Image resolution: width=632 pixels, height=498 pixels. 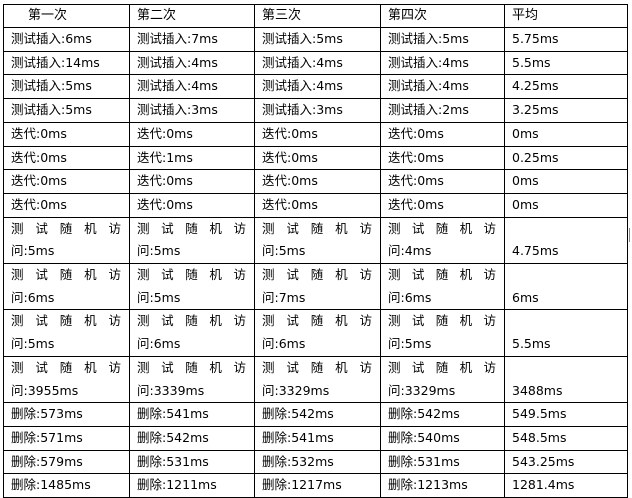 What do you see at coordinates (317, 110) in the screenshot?
I see `table-cell: 测试插入:3ms` at bounding box center [317, 110].